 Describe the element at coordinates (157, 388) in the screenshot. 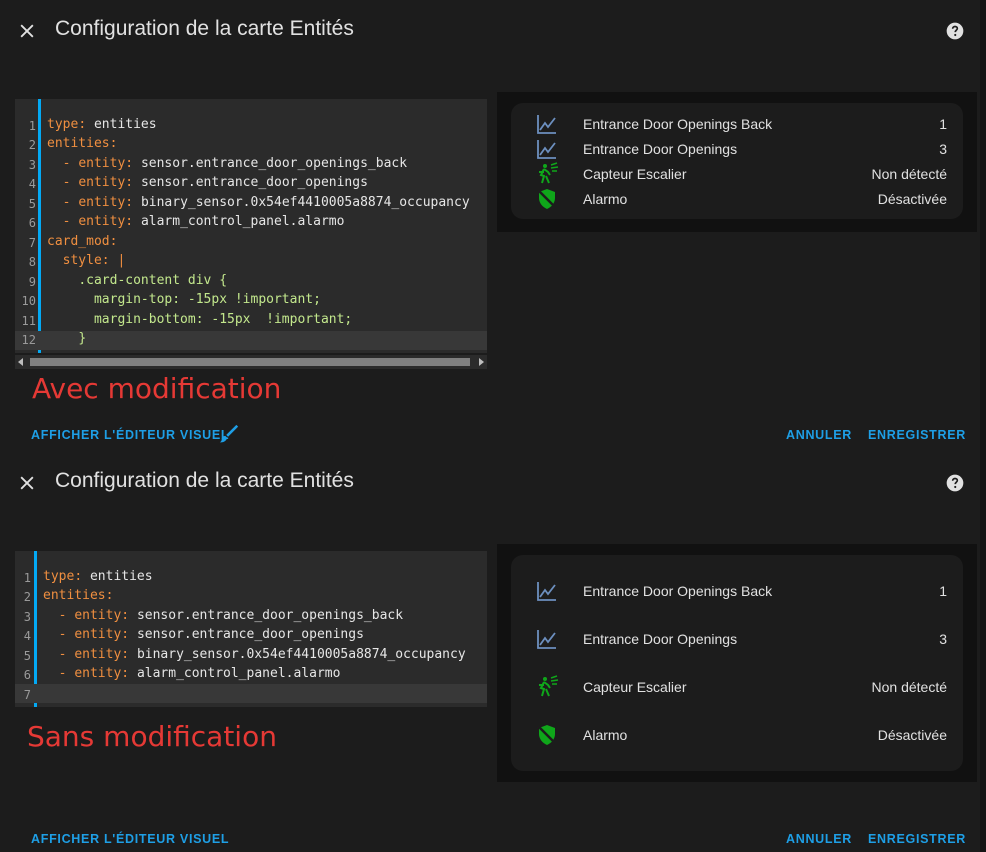

I see `annotation-label: Avec modification` at that location.